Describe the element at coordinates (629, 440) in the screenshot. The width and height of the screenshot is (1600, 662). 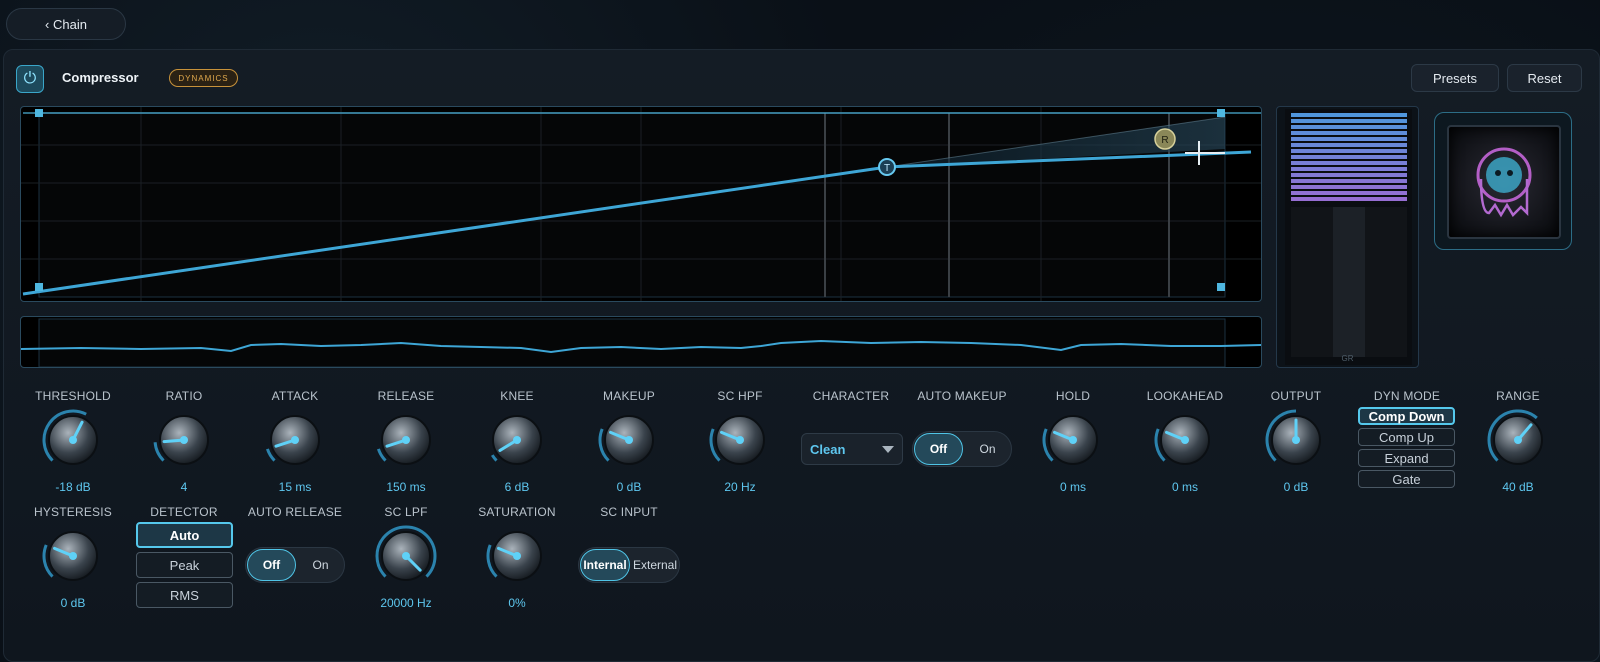
I see `makeup-knob` at that location.